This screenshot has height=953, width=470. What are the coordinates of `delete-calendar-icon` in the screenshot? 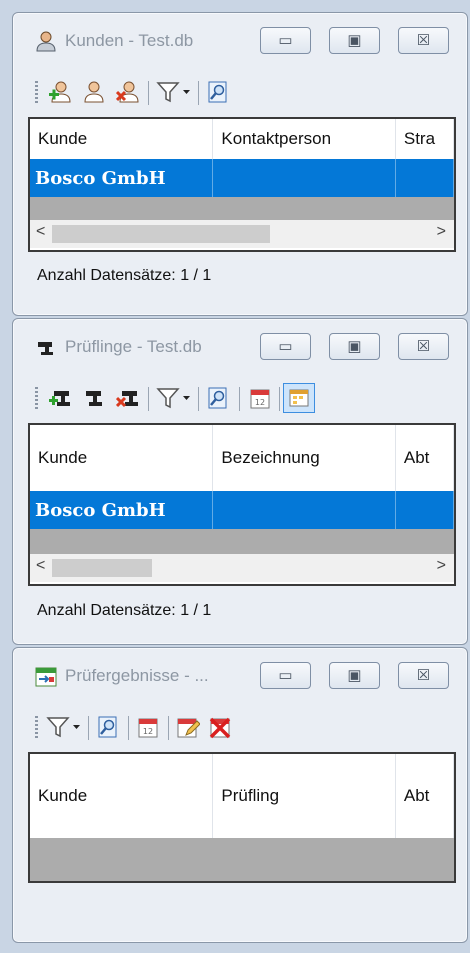 It's located at (220, 727).